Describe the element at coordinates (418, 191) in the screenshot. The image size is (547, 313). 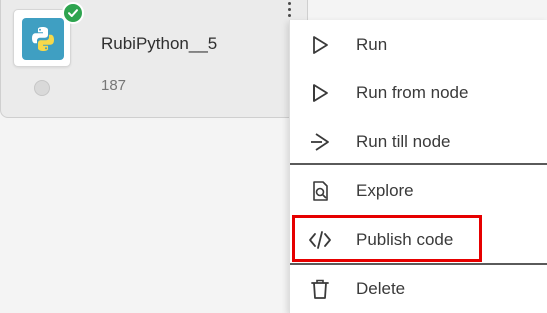
I see `menu-item-explore: Explore` at that location.